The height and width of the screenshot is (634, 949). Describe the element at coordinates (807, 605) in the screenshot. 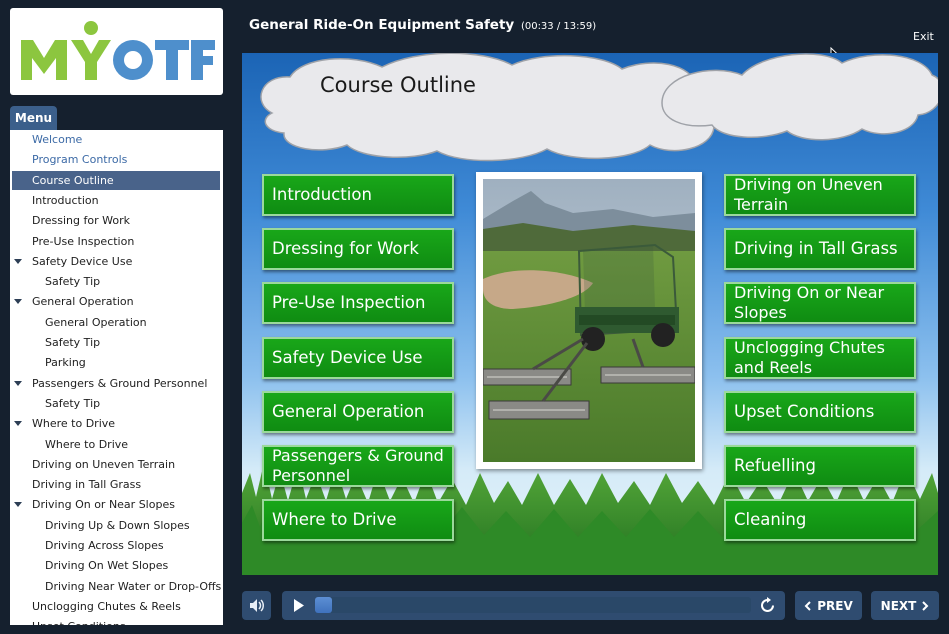

I see `chevron-left-icon` at that location.